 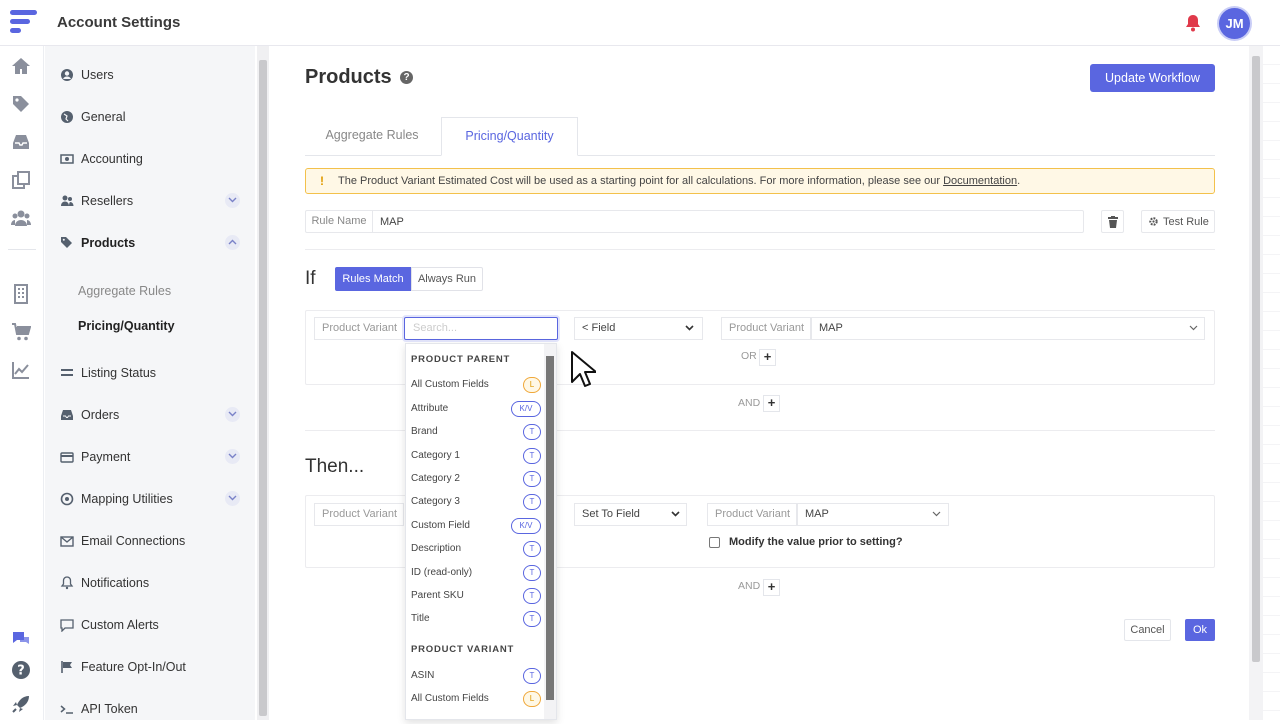 What do you see at coordinates (476, 597) in the screenshot?
I see `dropdown-option: Parent SKU T` at bounding box center [476, 597].